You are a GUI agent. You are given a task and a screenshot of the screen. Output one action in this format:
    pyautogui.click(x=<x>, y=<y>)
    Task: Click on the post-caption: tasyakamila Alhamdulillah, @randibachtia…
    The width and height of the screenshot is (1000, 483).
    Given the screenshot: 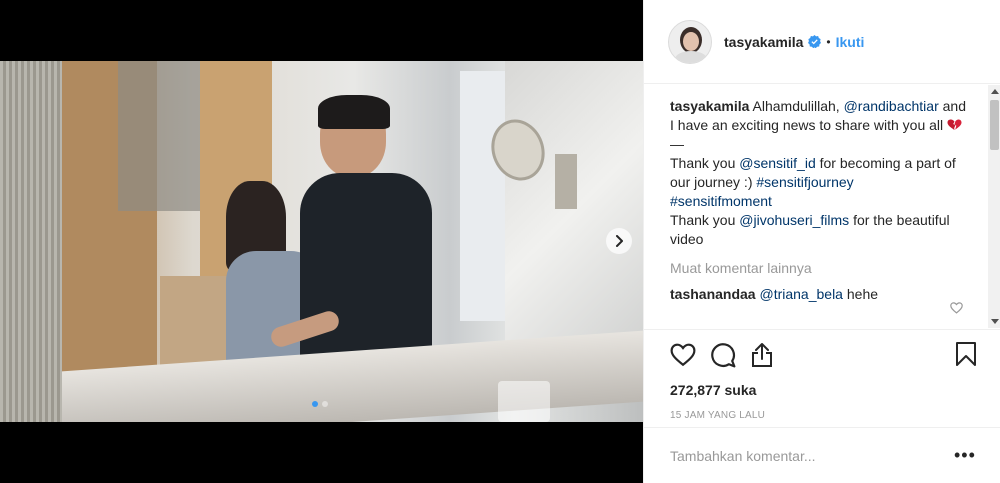 What is the action you would take?
    pyautogui.click(x=820, y=173)
    